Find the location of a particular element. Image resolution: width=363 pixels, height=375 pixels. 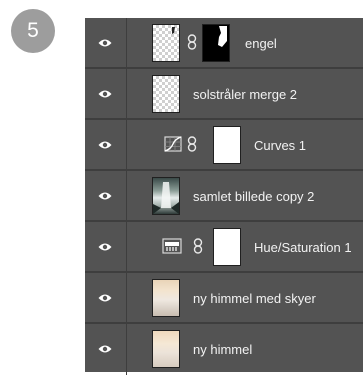

curves-icon is located at coordinates (173, 144).